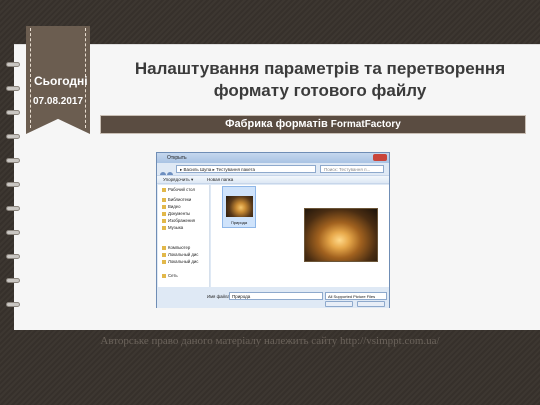 This screenshot has height=405, width=540. What do you see at coordinates (339, 304) in the screenshot?
I see `open-button` at bounding box center [339, 304].